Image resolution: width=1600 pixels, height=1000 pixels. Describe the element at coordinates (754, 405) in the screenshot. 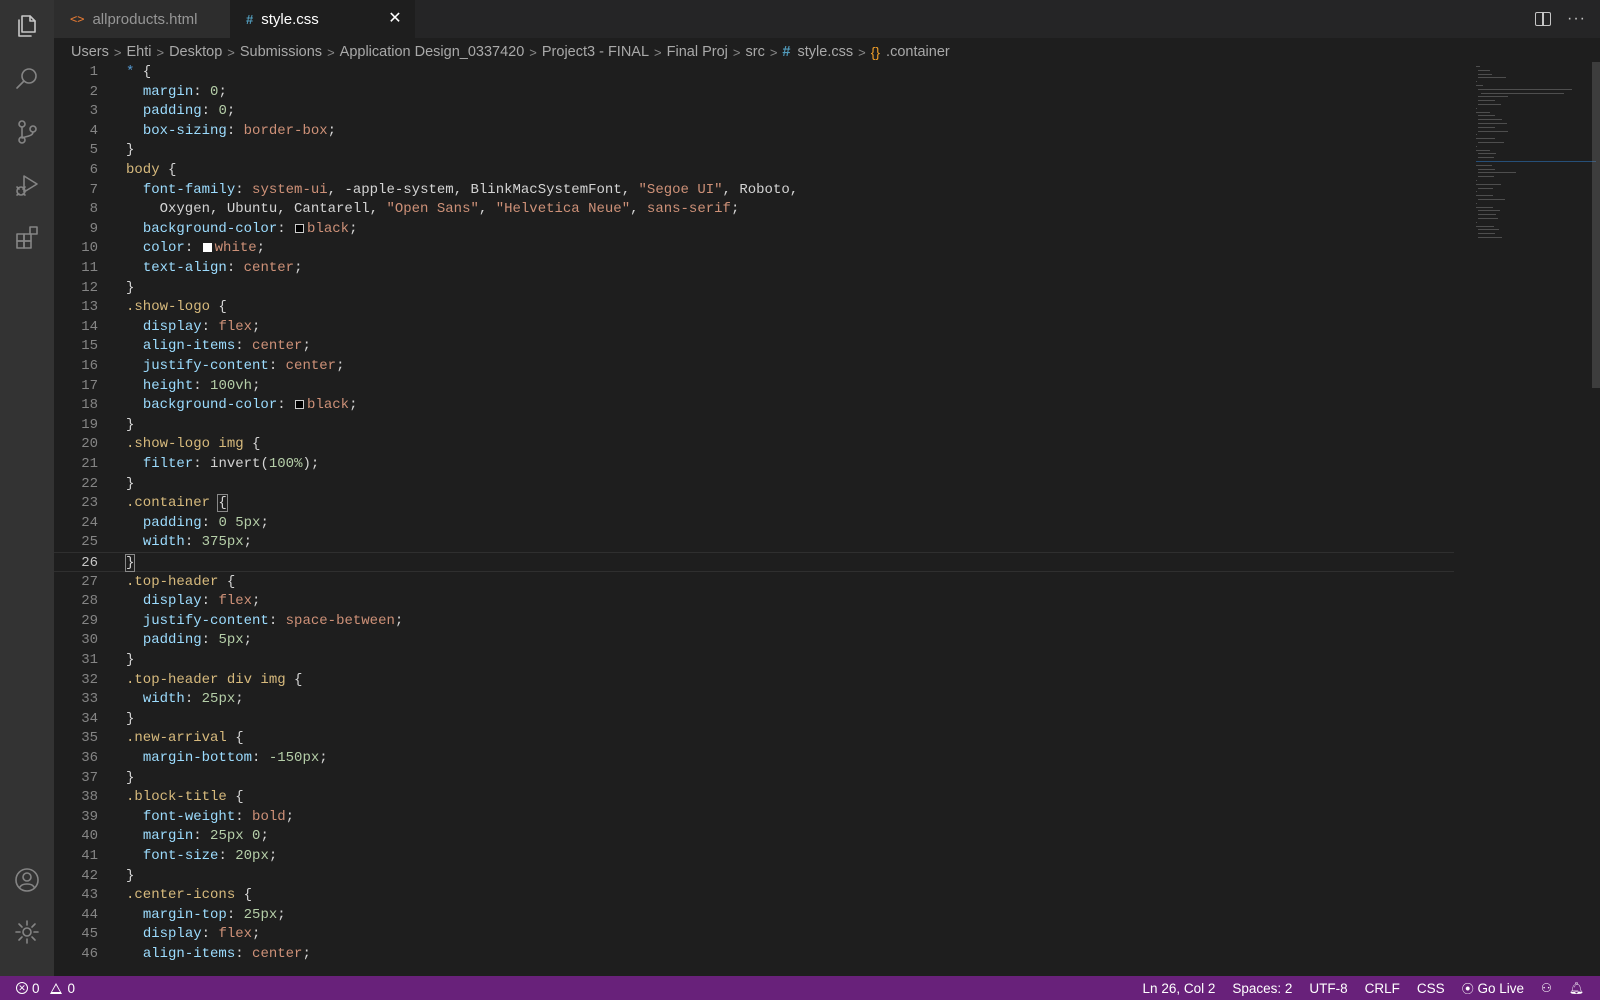

I see `code-line: 18 background-color: black;` at that location.